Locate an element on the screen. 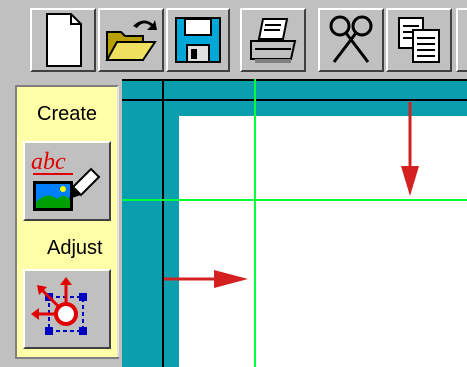  move-handles-icon is located at coordinates (59, 306).